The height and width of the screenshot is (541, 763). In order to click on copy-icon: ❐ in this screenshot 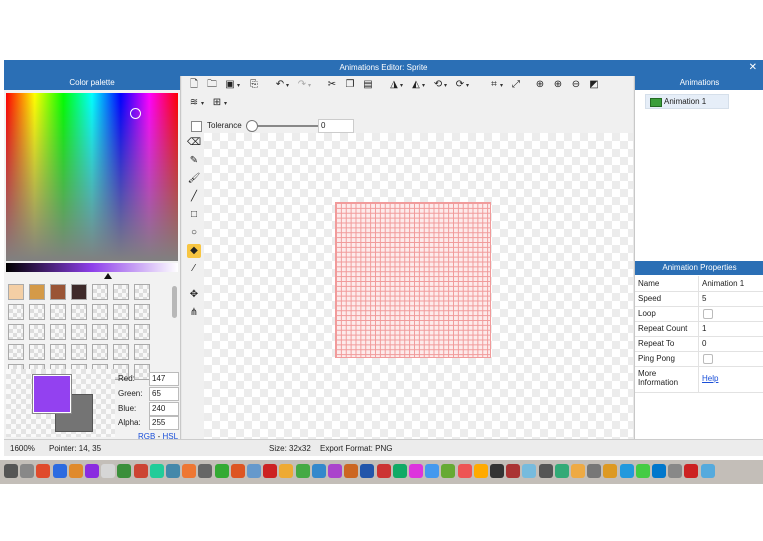, I will do `click(350, 85)`.